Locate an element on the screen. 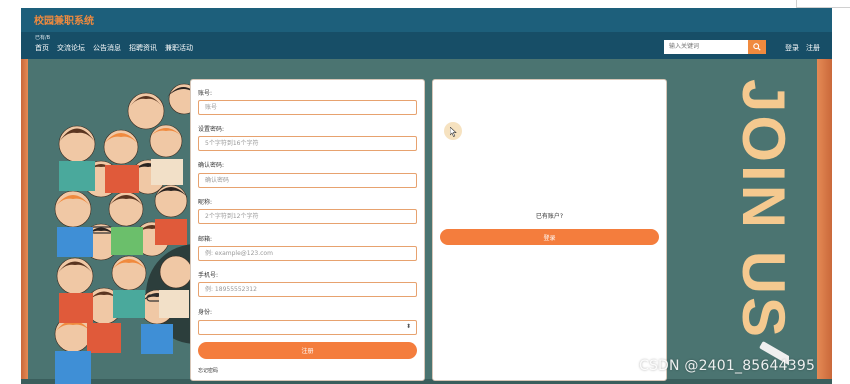 The image size is (850, 384). search-button is located at coordinates (757, 47).